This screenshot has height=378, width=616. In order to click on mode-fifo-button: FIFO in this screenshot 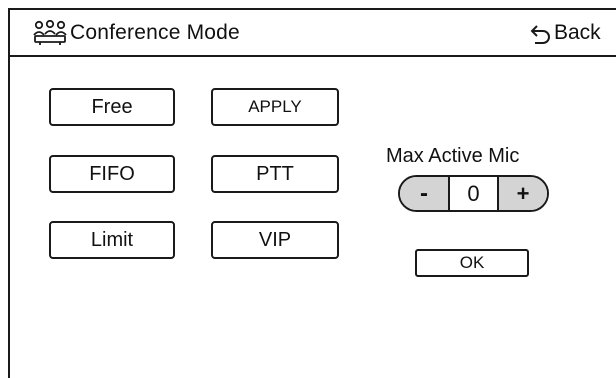, I will do `click(112, 174)`.